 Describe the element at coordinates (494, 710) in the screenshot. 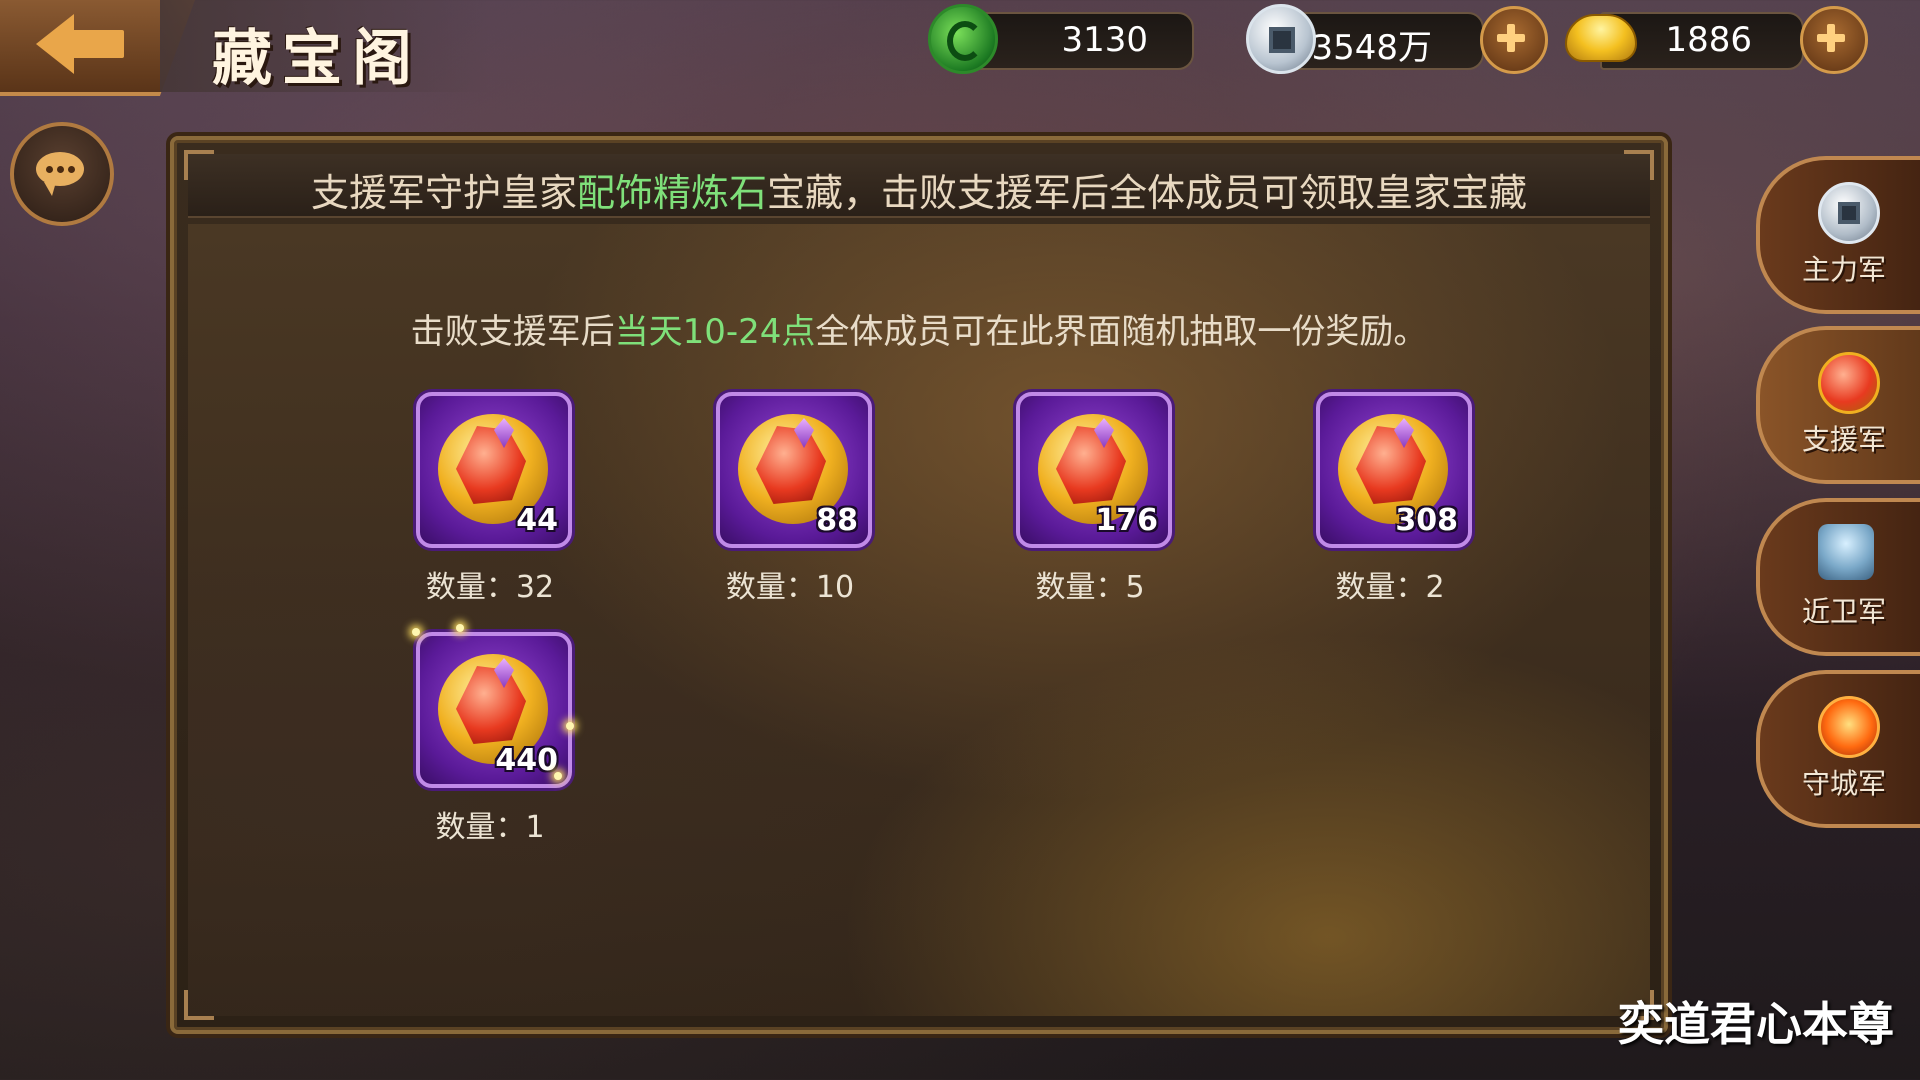

I see `reward-tile: 440` at that location.